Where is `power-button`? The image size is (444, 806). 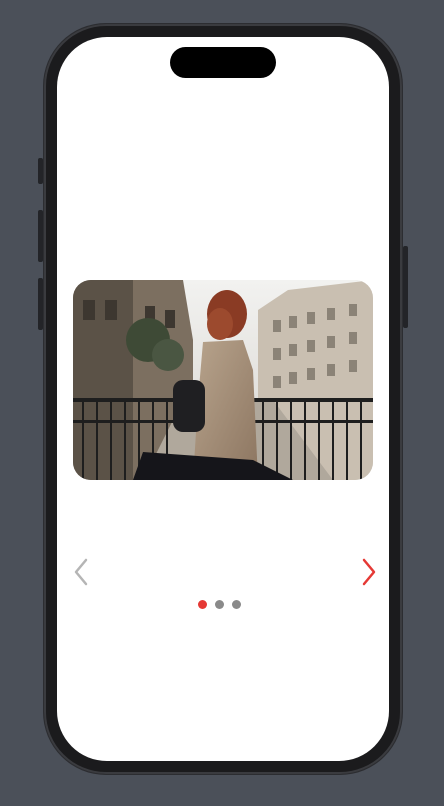
power-button is located at coordinates (405, 287).